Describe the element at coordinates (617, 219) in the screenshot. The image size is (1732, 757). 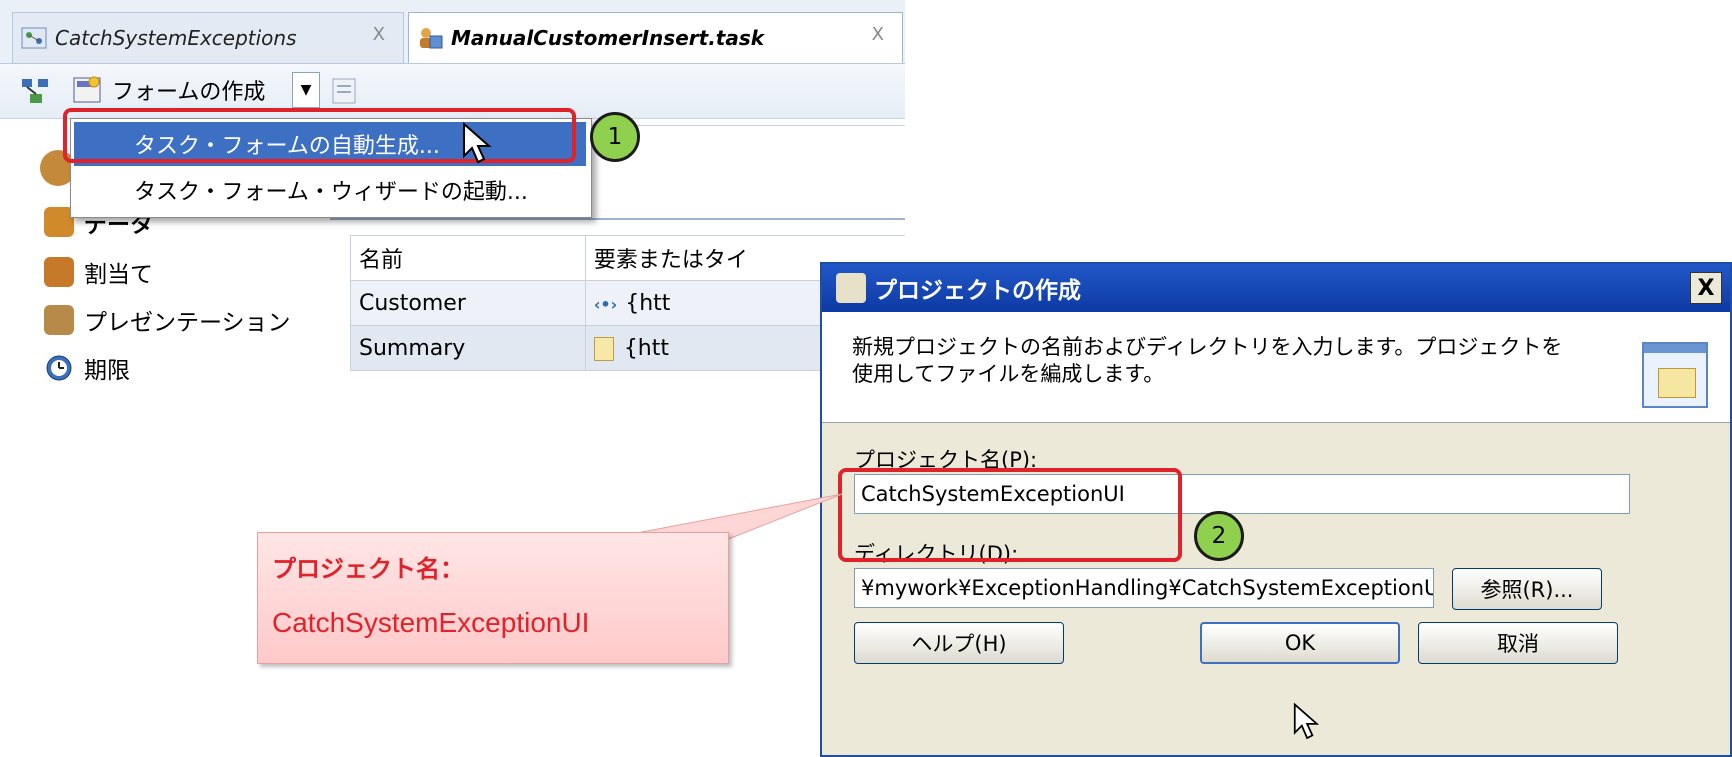
I see `divider` at that location.